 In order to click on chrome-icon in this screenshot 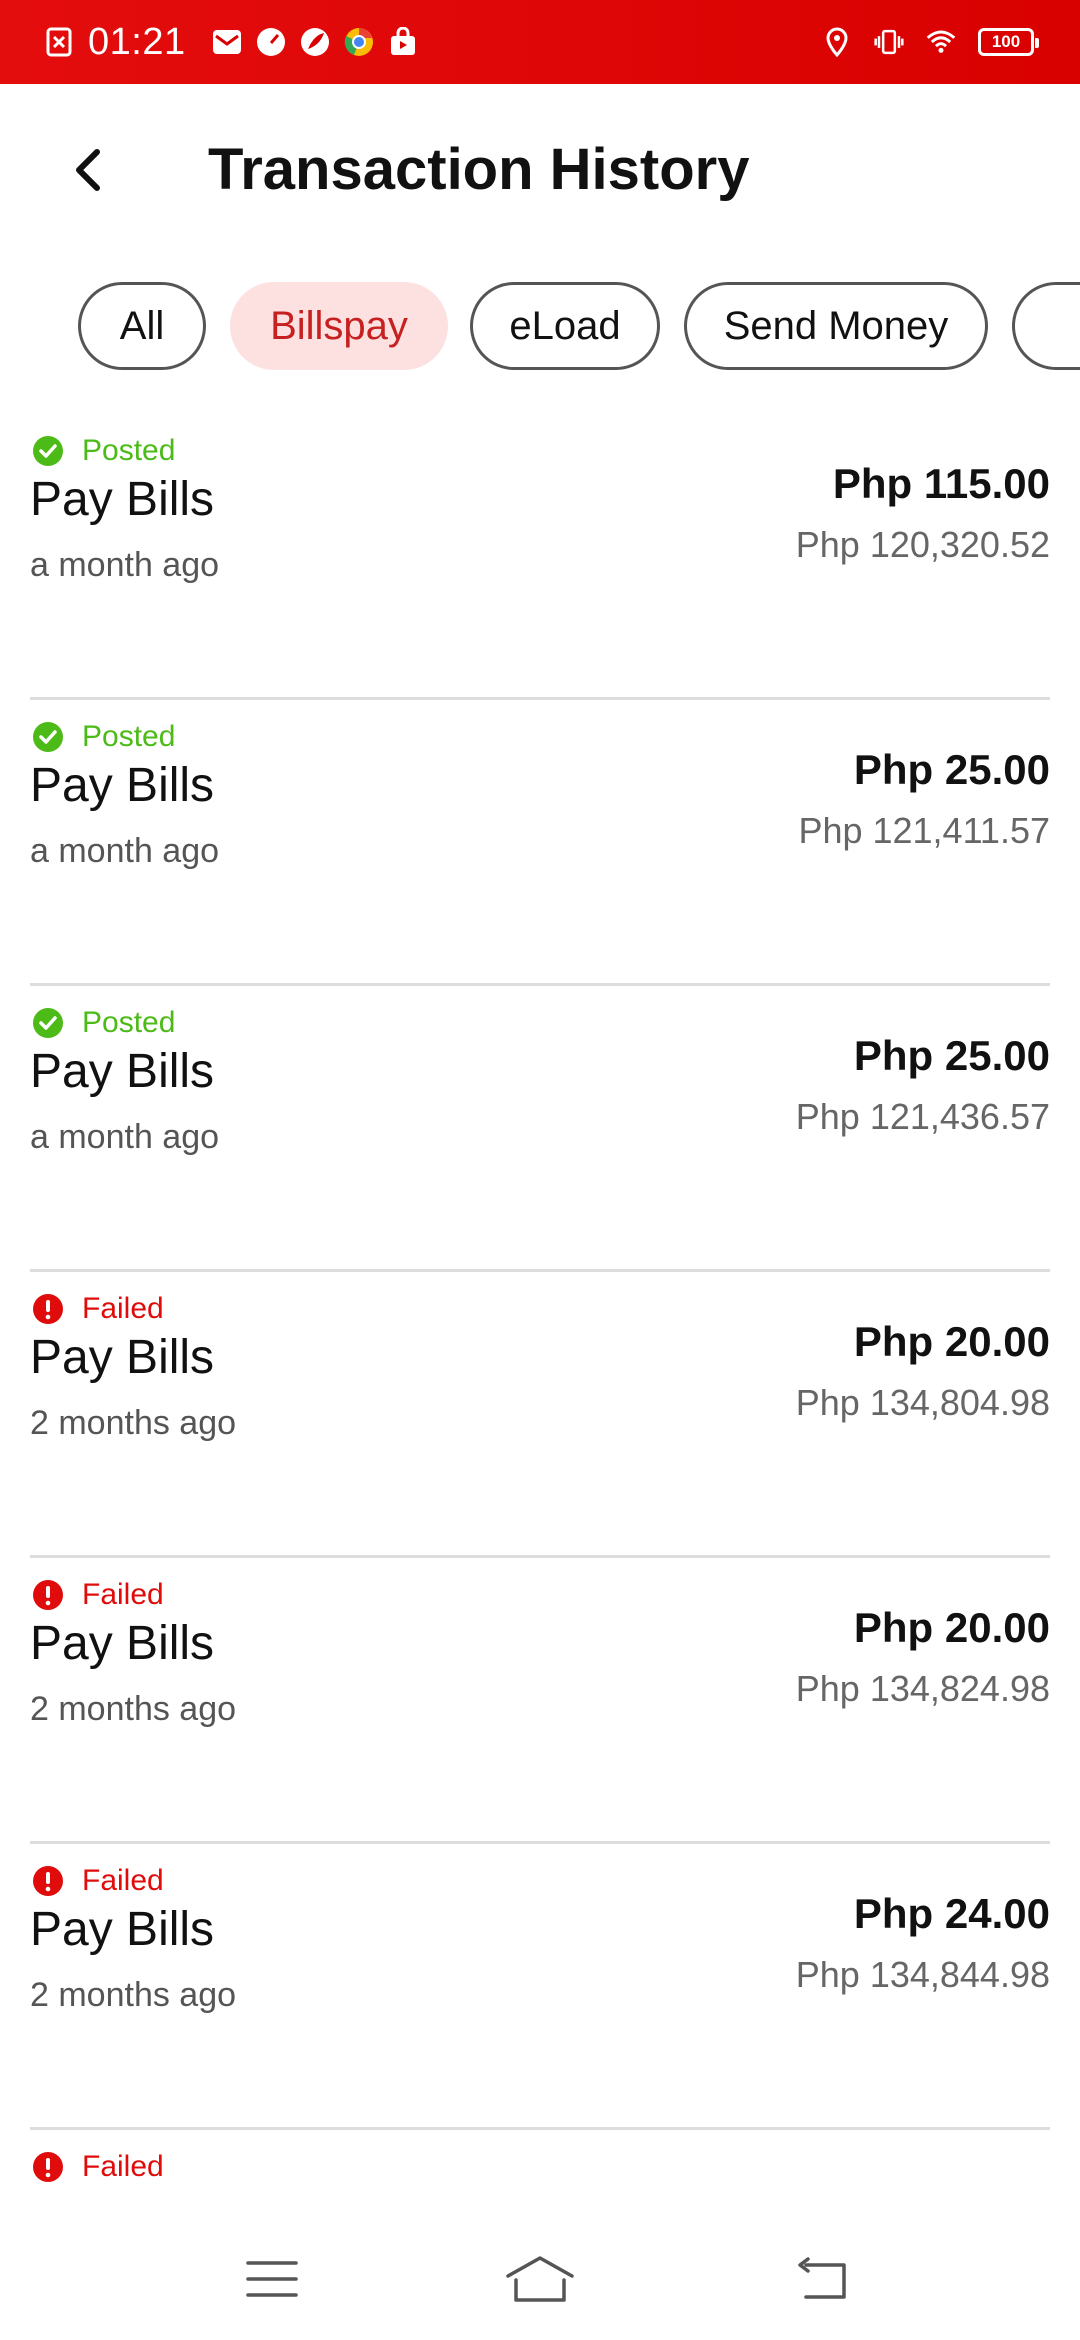, I will do `click(359, 42)`.